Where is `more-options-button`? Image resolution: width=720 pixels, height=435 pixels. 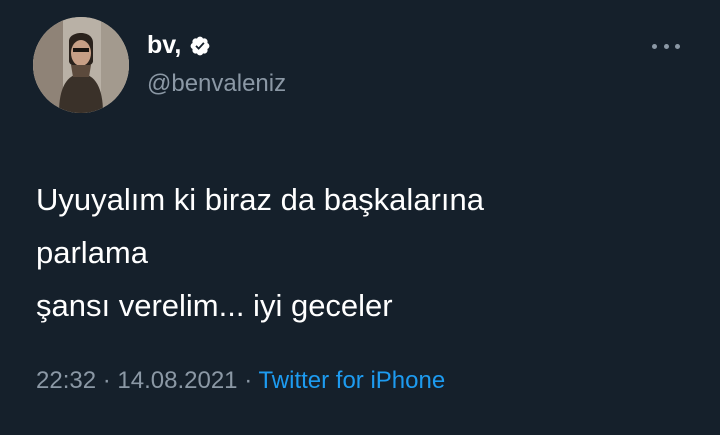
more-options-button is located at coordinates (666, 46).